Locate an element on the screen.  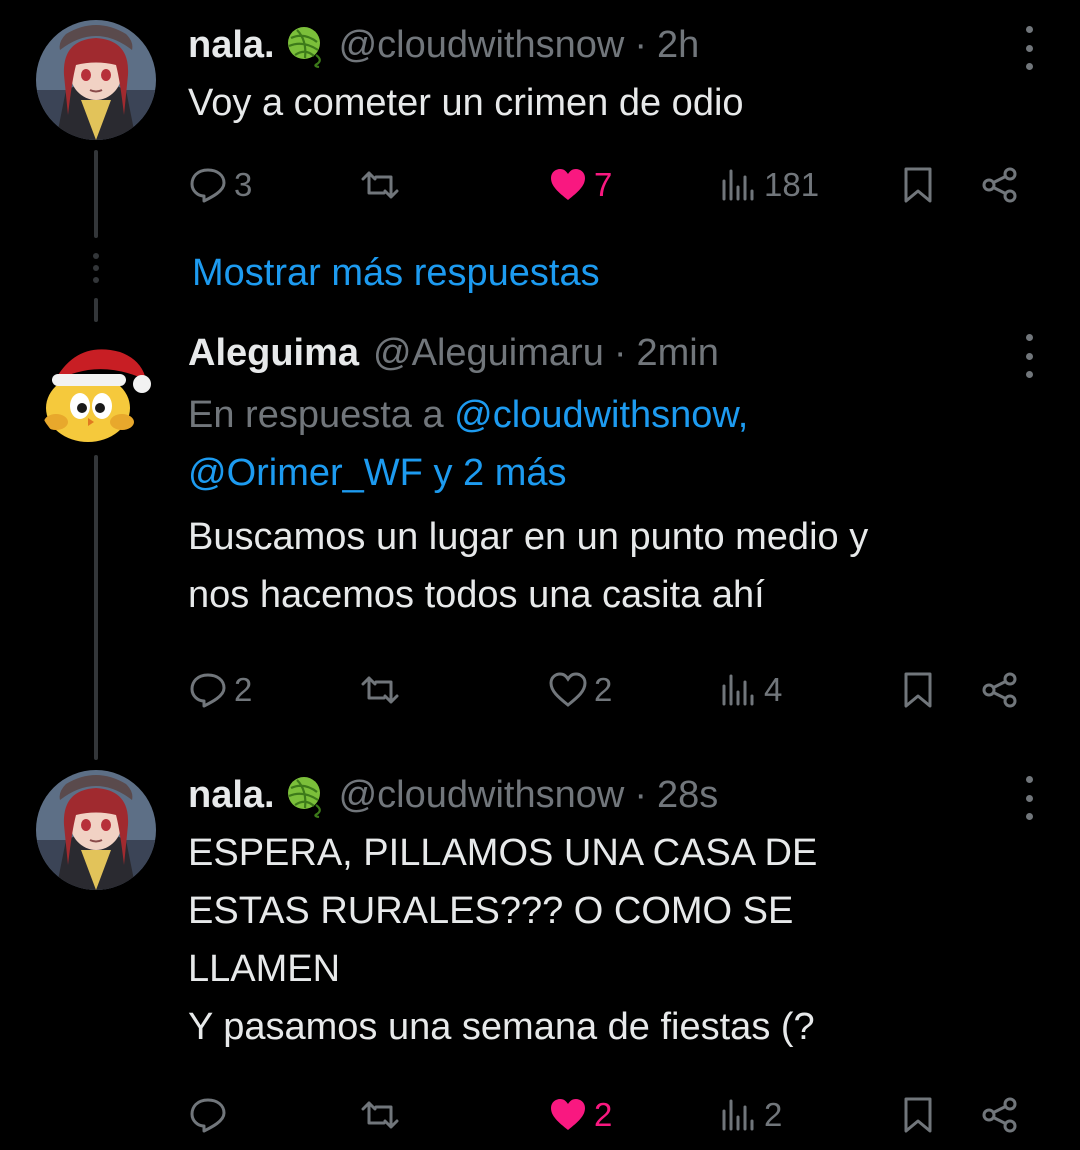
handle: @Aleguimaru is located at coordinates (488, 353).